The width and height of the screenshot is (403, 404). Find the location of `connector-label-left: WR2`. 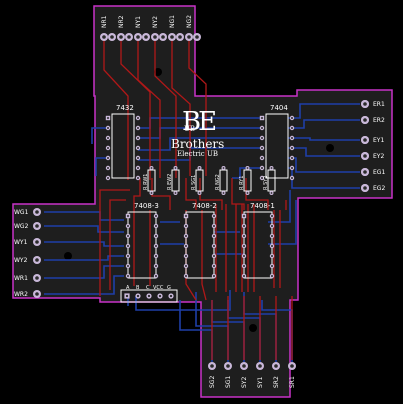

connector-label-left: WR2 is located at coordinates (21, 294).